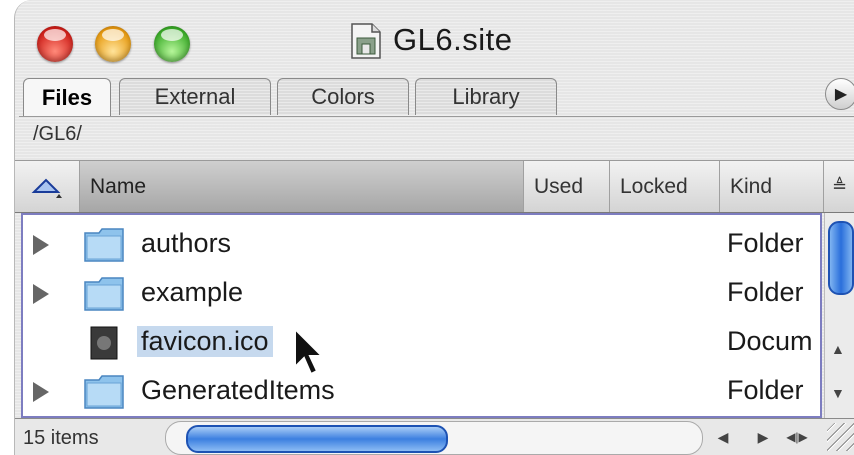  Describe the element at coordinates (839, 94) in the screenshot. I see `tab-menu-arrow-icon: ▶` at that location.